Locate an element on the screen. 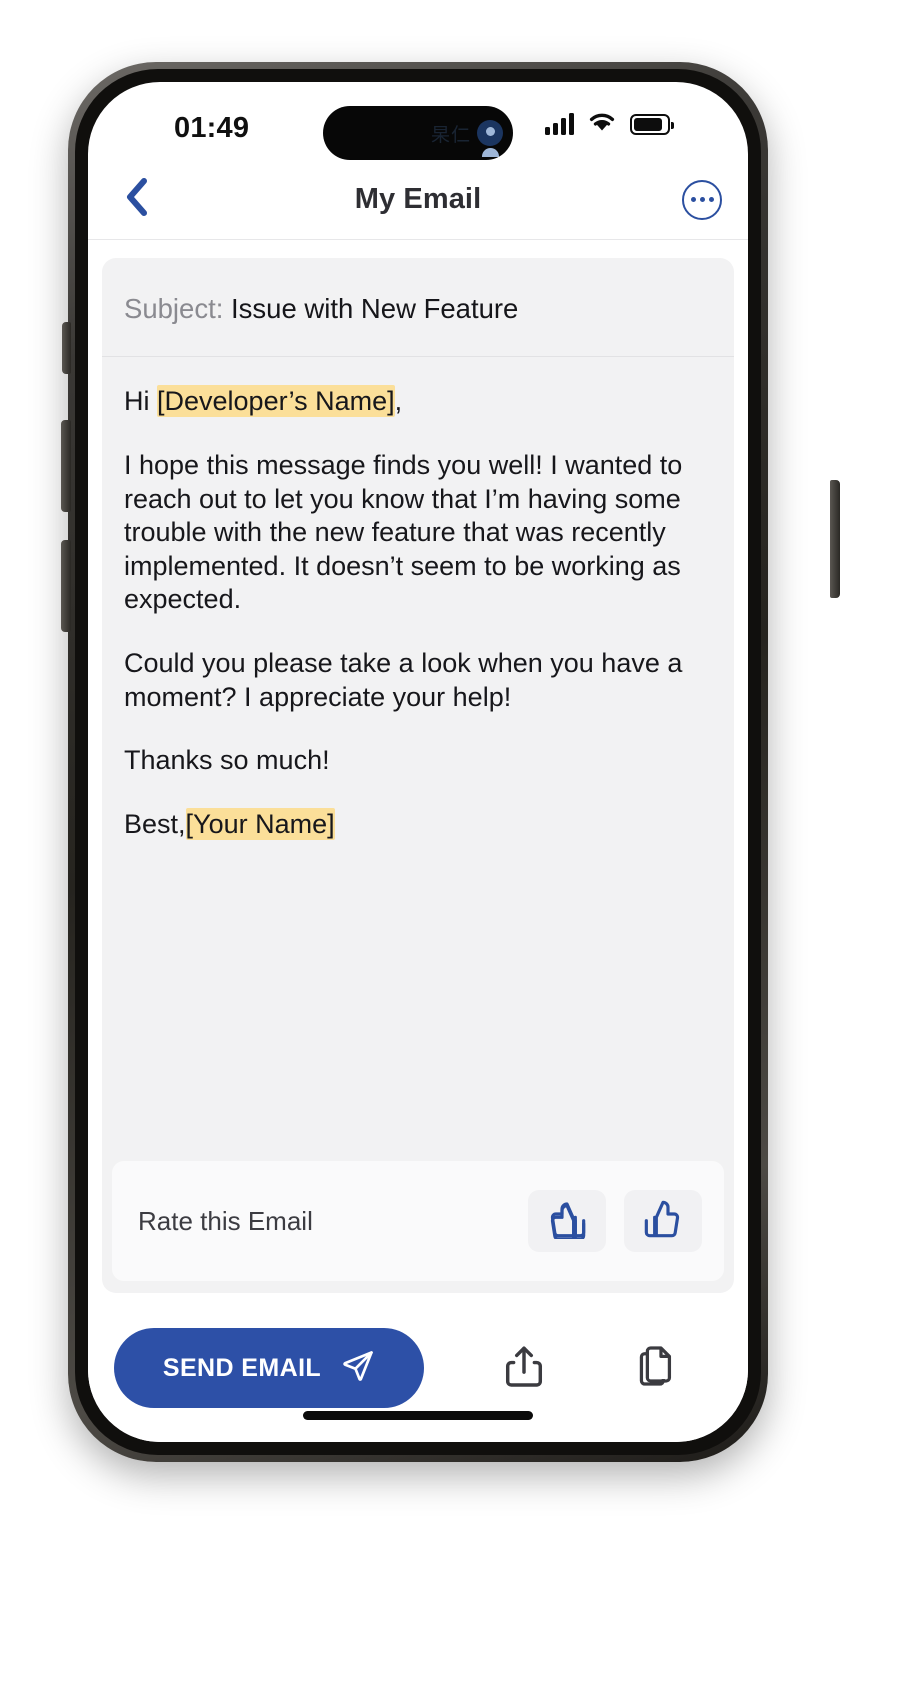 Image resolution: width=900 pixels, height=1701 pixels. rating-label: Rate this Email is located at coordinates (225, 1220).